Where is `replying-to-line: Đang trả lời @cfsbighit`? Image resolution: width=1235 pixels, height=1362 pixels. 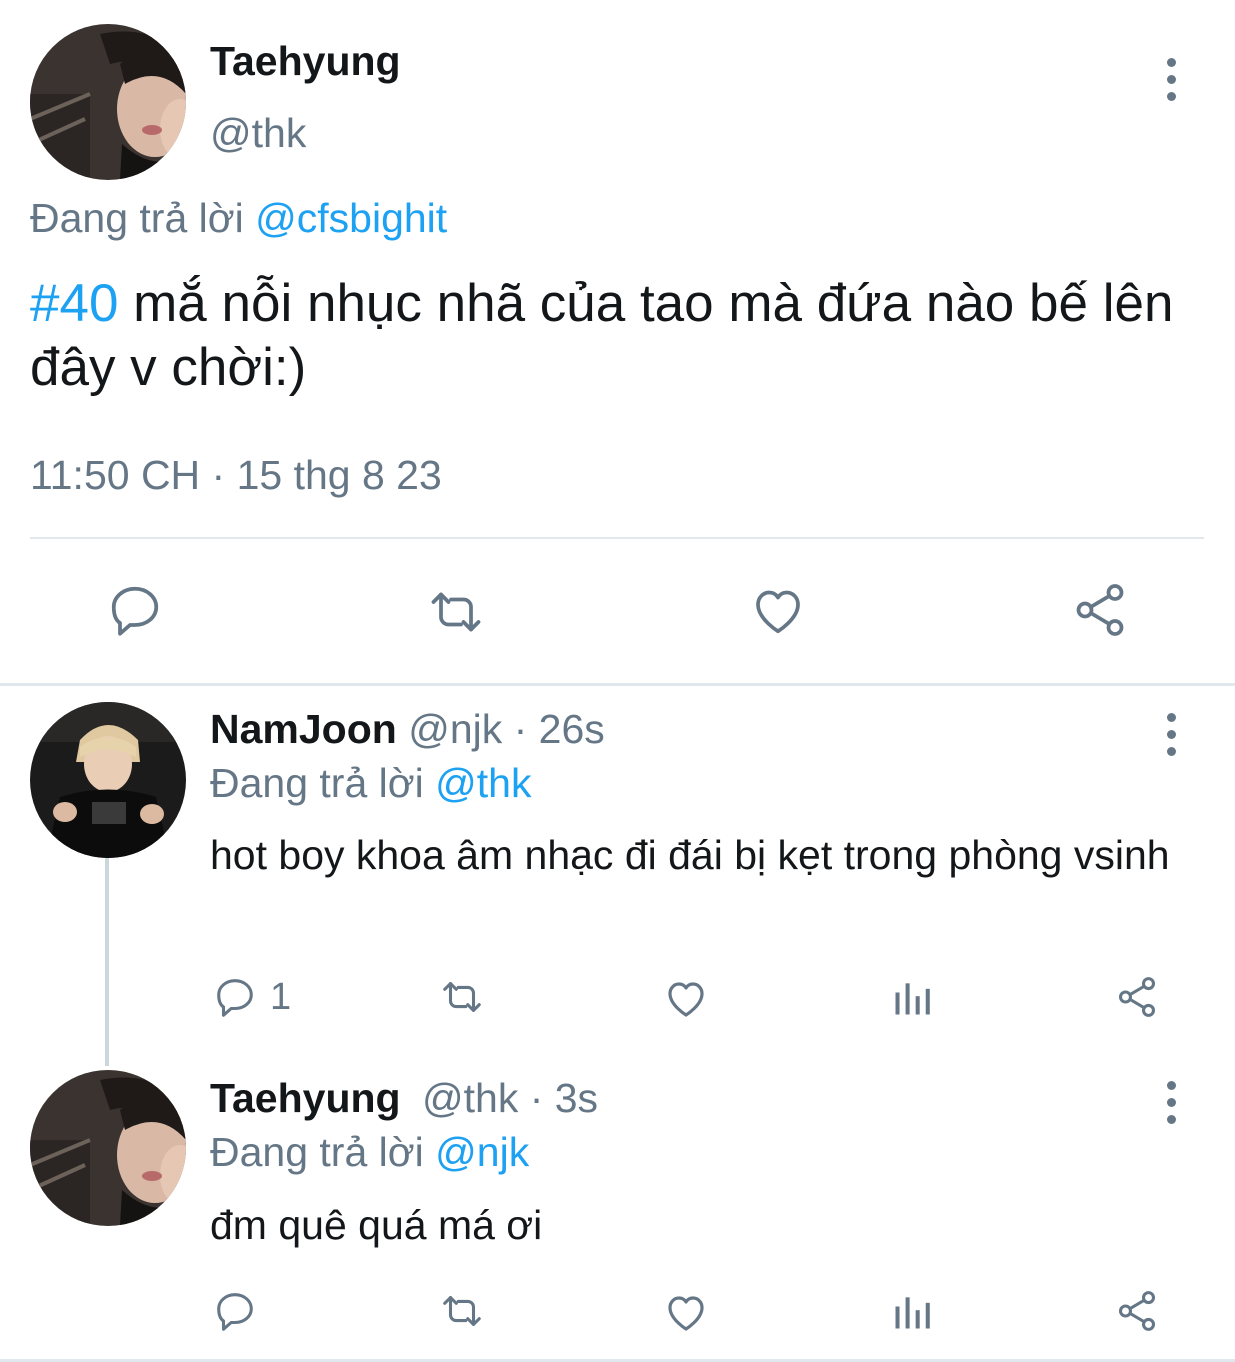 replying-to-line: Đang trả lời @cfsbighit is located at coordinates (238, 218).